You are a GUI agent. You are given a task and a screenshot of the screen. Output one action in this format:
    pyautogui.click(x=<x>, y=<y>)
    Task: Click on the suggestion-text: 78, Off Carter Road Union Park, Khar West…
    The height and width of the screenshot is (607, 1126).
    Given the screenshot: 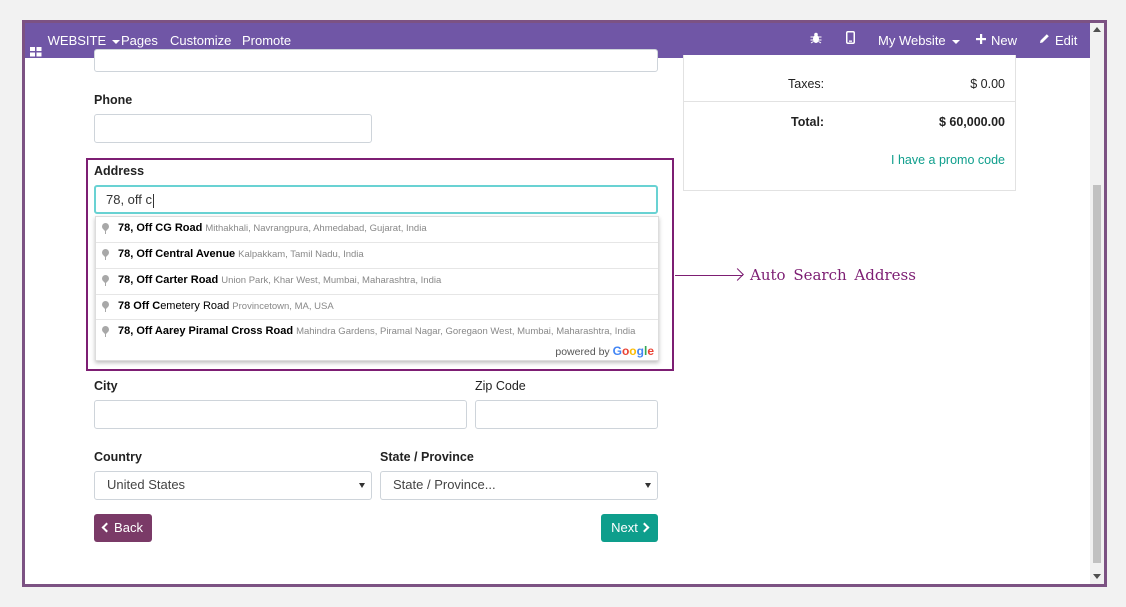 What is the action you would take?
    pyautogui.click(x=279, y=280)
    